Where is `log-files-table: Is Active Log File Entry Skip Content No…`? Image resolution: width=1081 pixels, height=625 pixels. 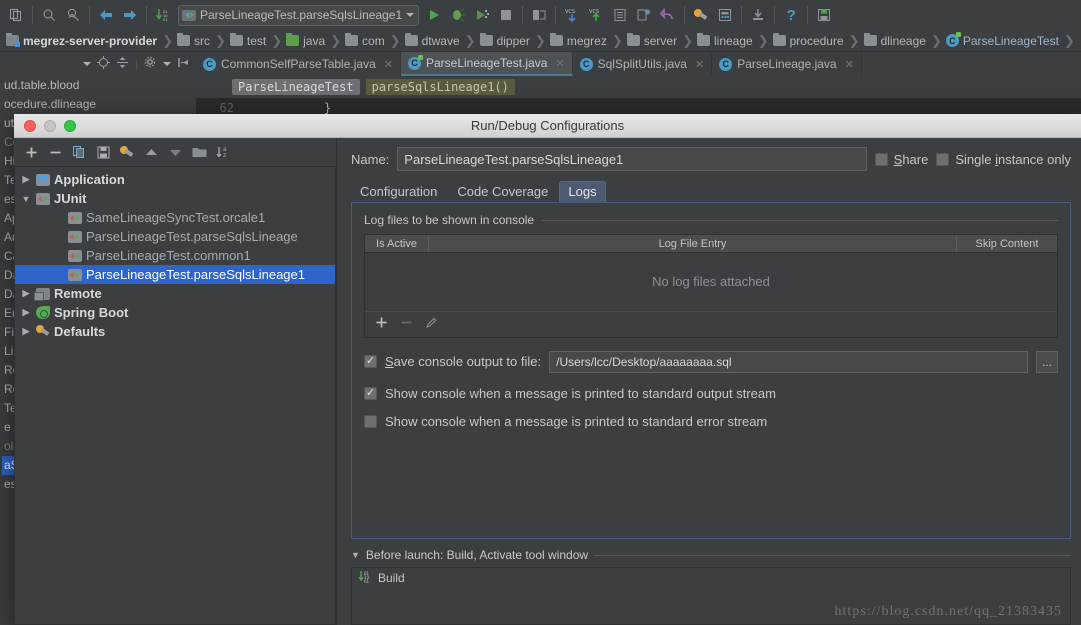 log-files-table: Is Active Log File Entry Skip Content No… is located at coordinates (711, 286).